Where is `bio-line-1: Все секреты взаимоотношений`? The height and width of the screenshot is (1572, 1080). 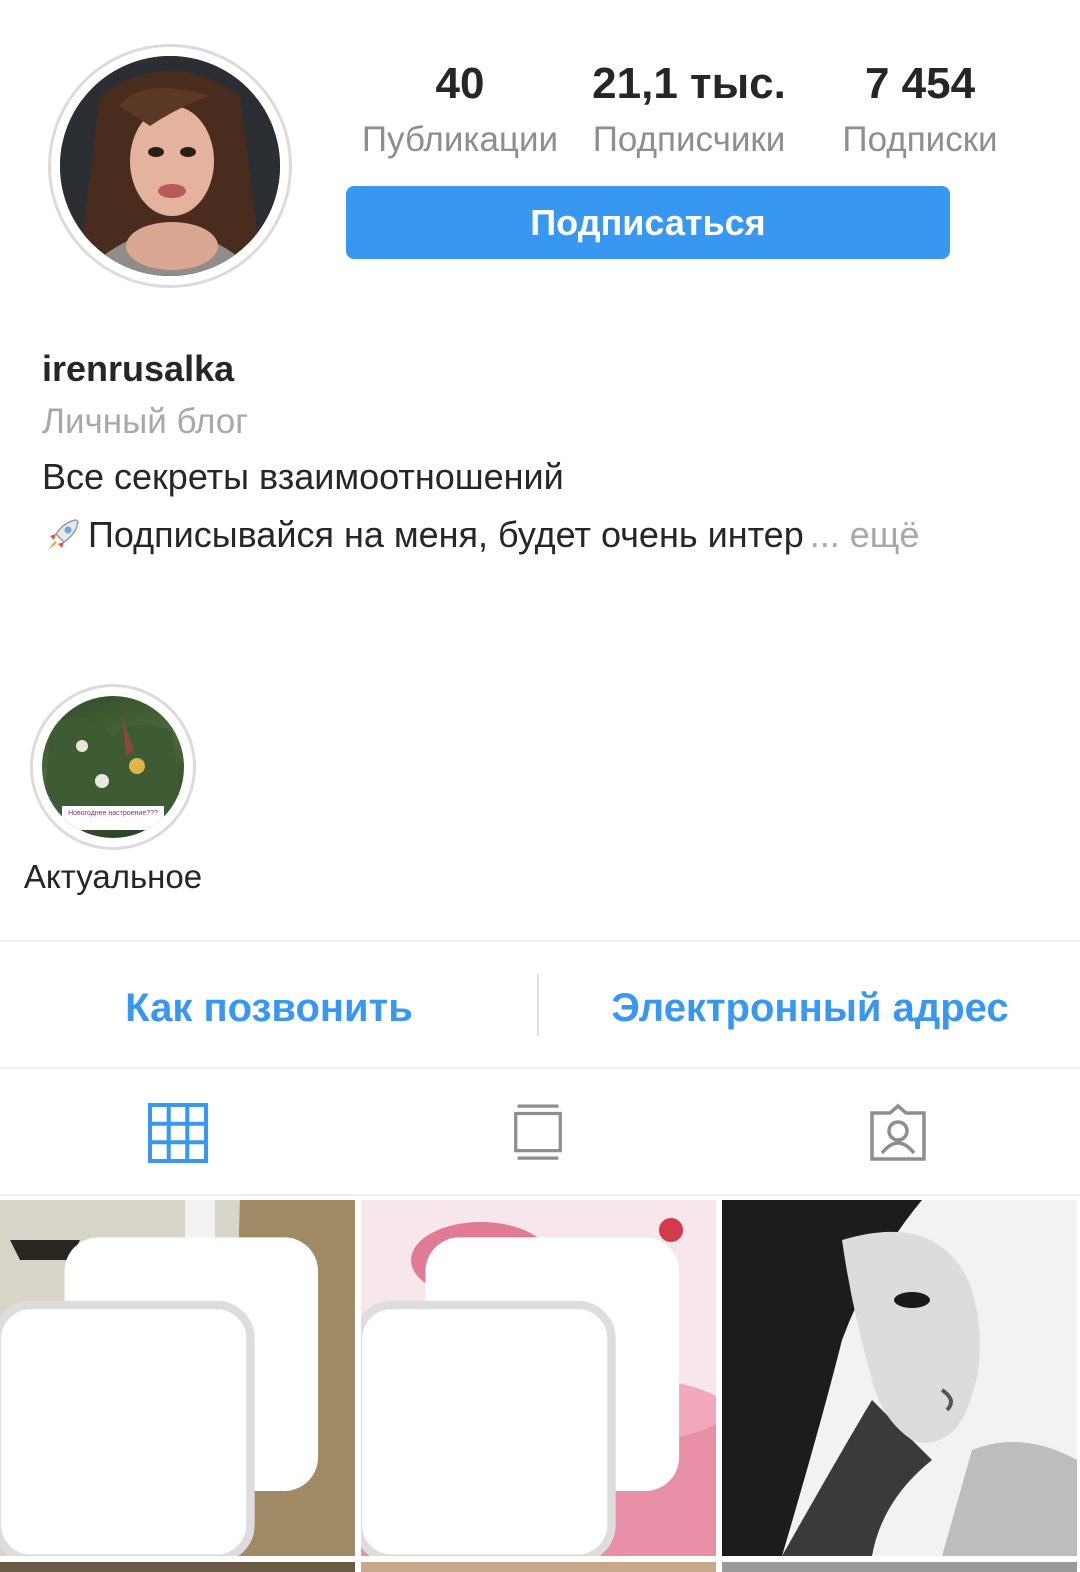 bio-line-1: Все секреты взаимоотношений is located at coordinates (303, 476).